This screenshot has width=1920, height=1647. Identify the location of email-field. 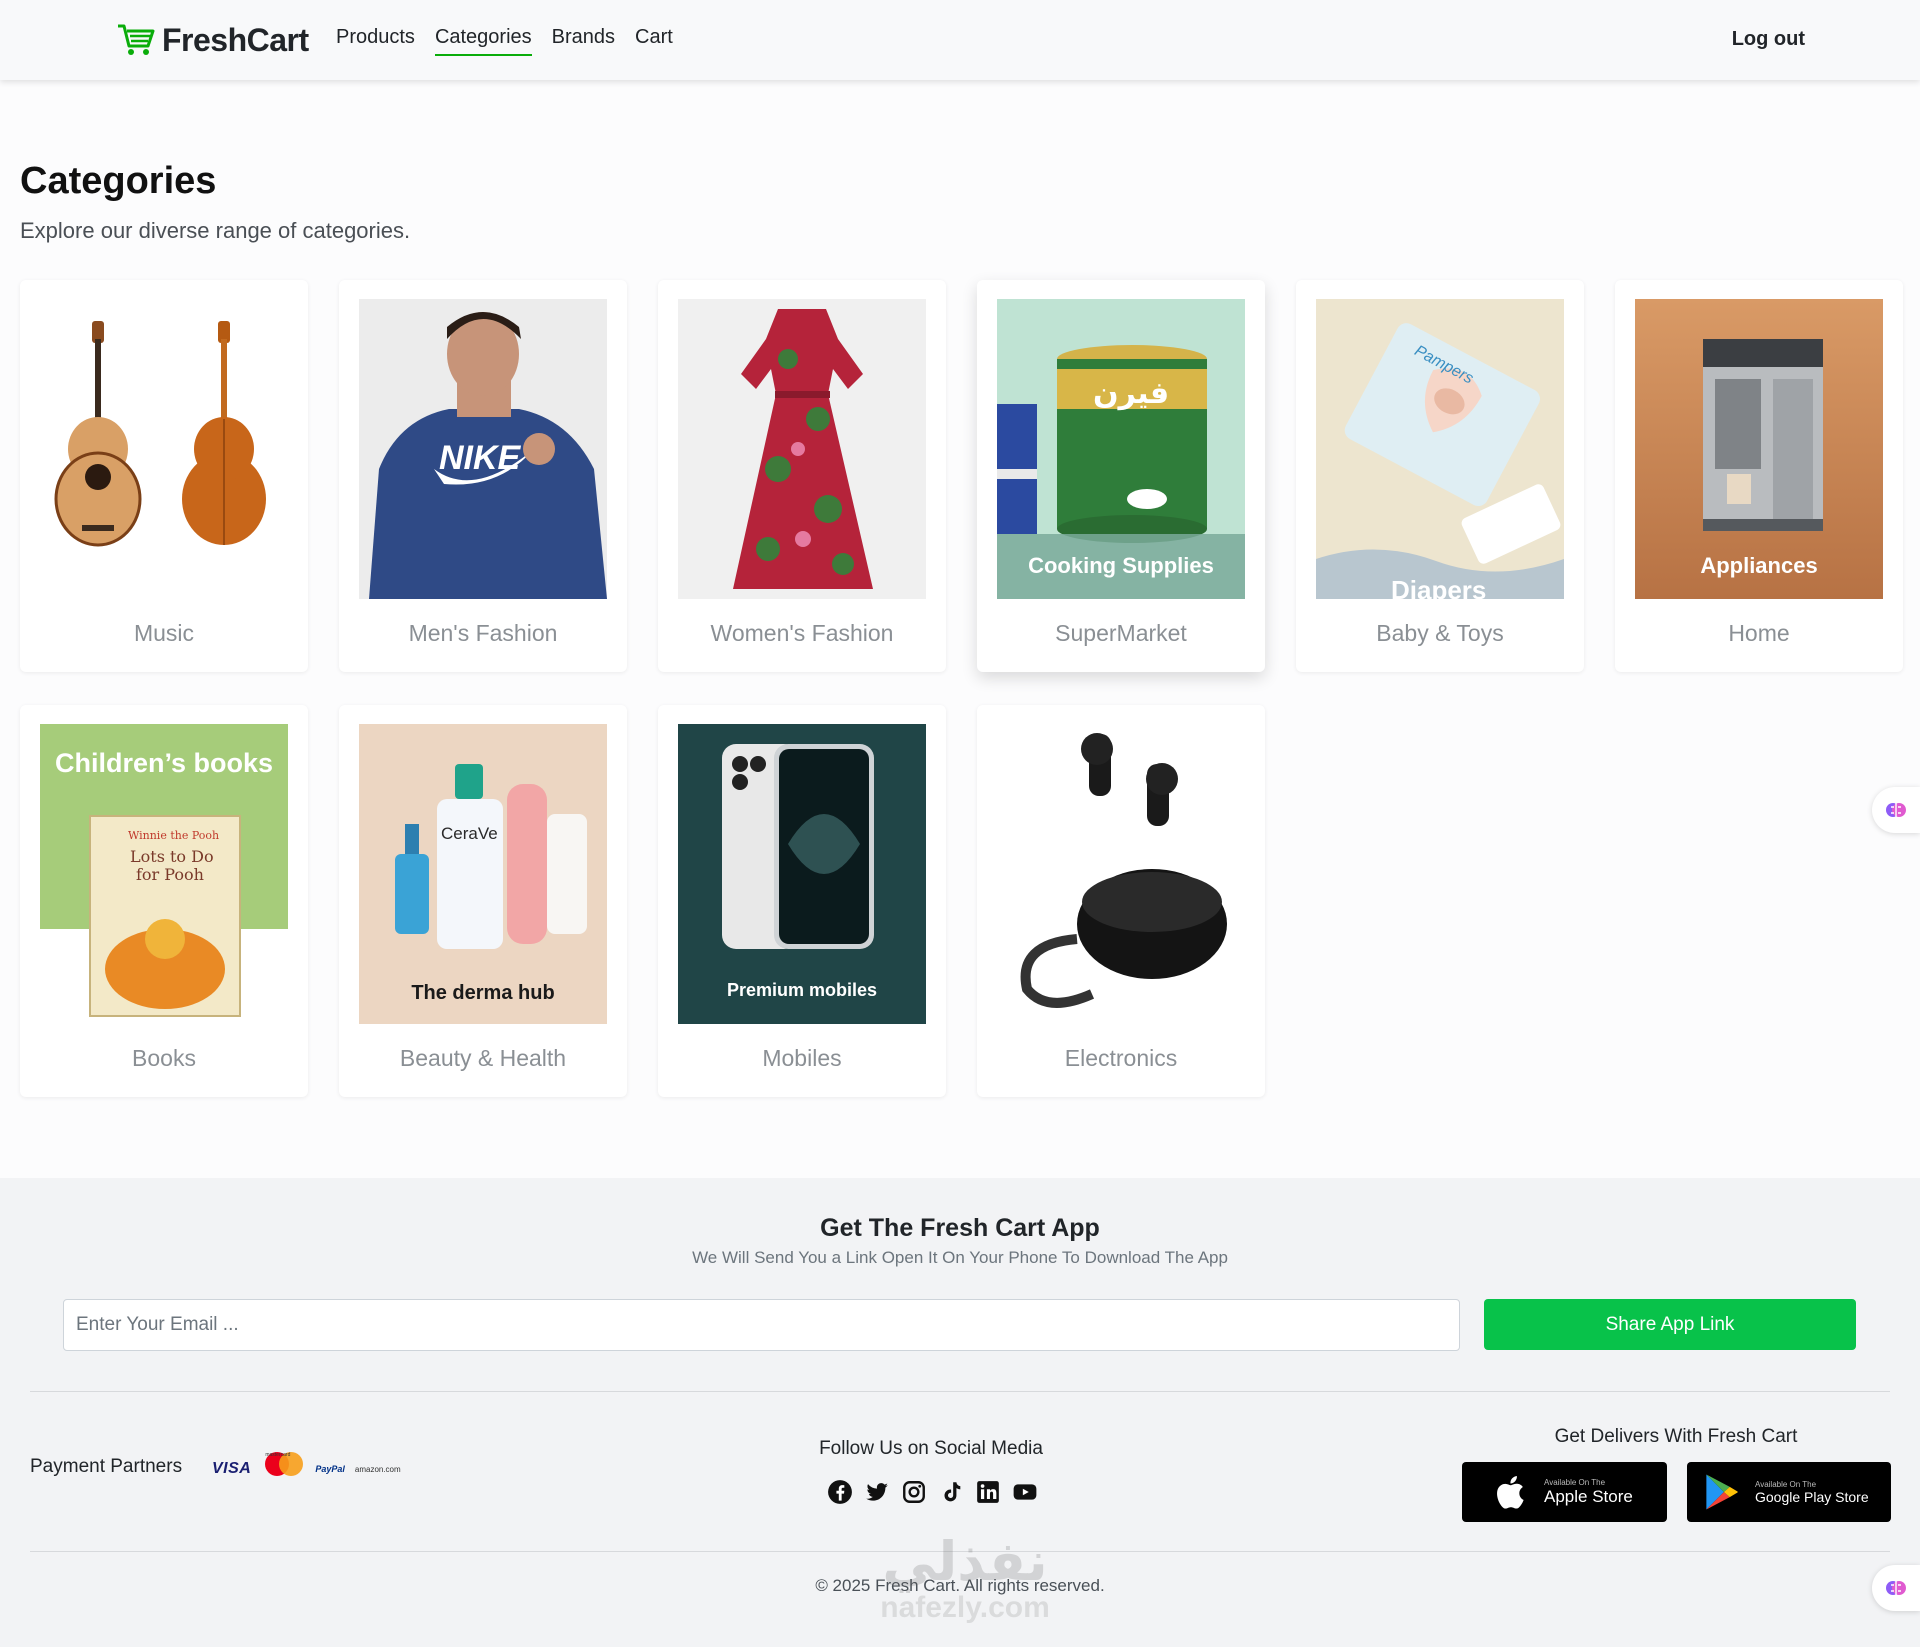
(761, 1325).